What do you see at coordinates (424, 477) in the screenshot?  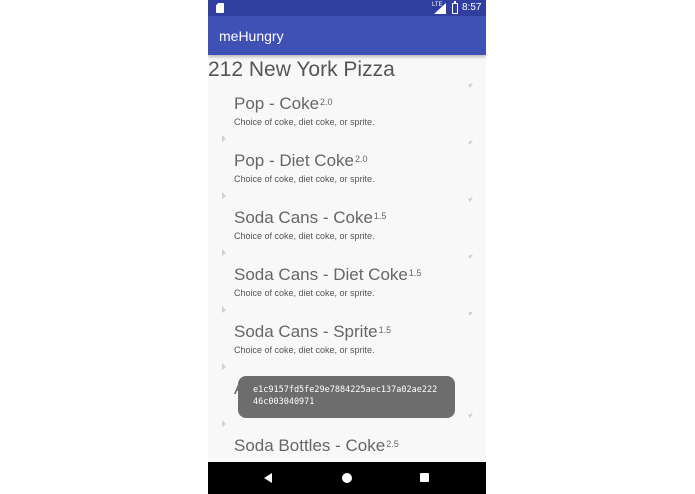 I see `recents-icon` at bounding box center [424, 477].